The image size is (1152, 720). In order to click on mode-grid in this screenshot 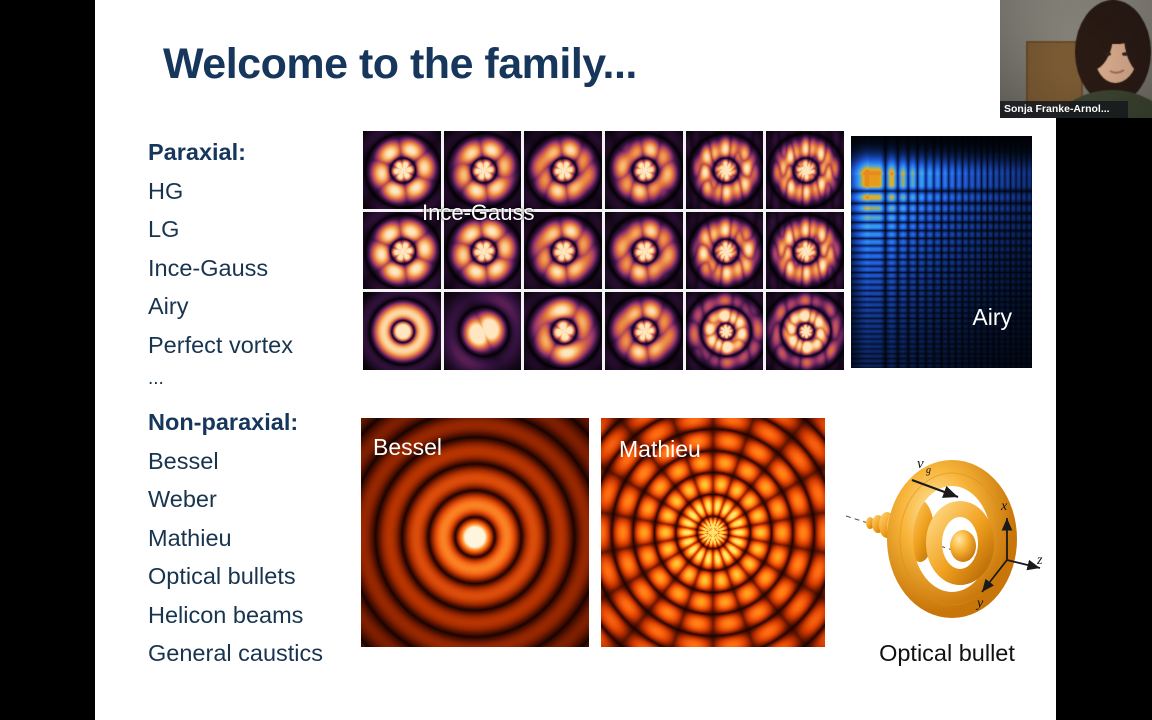, I will do `click(603, 250)`.